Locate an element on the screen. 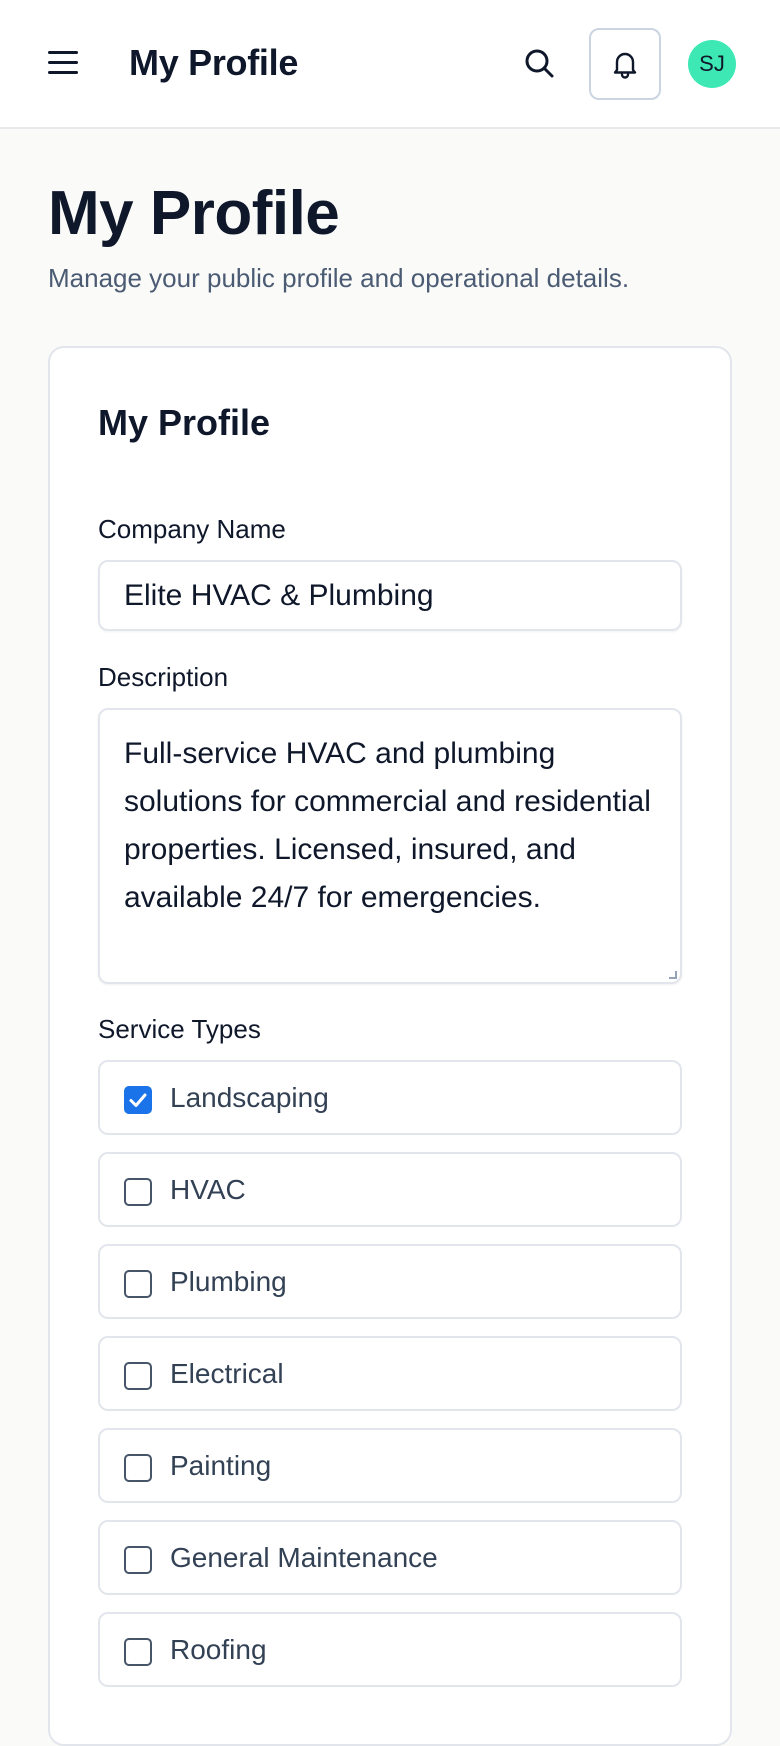 Image resolution: width=780 pixels, height=1746 pixels. service-label: Landscaping is located at coordinates (249, 1097).